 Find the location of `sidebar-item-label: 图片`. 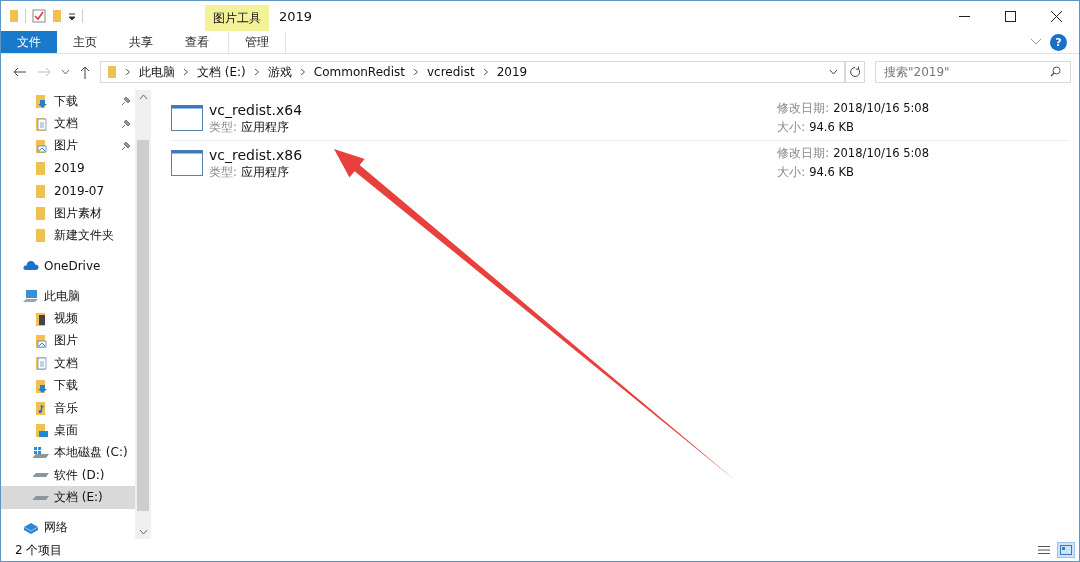

sidebar-item-label: 图片 is located at coordinates (66, 341).